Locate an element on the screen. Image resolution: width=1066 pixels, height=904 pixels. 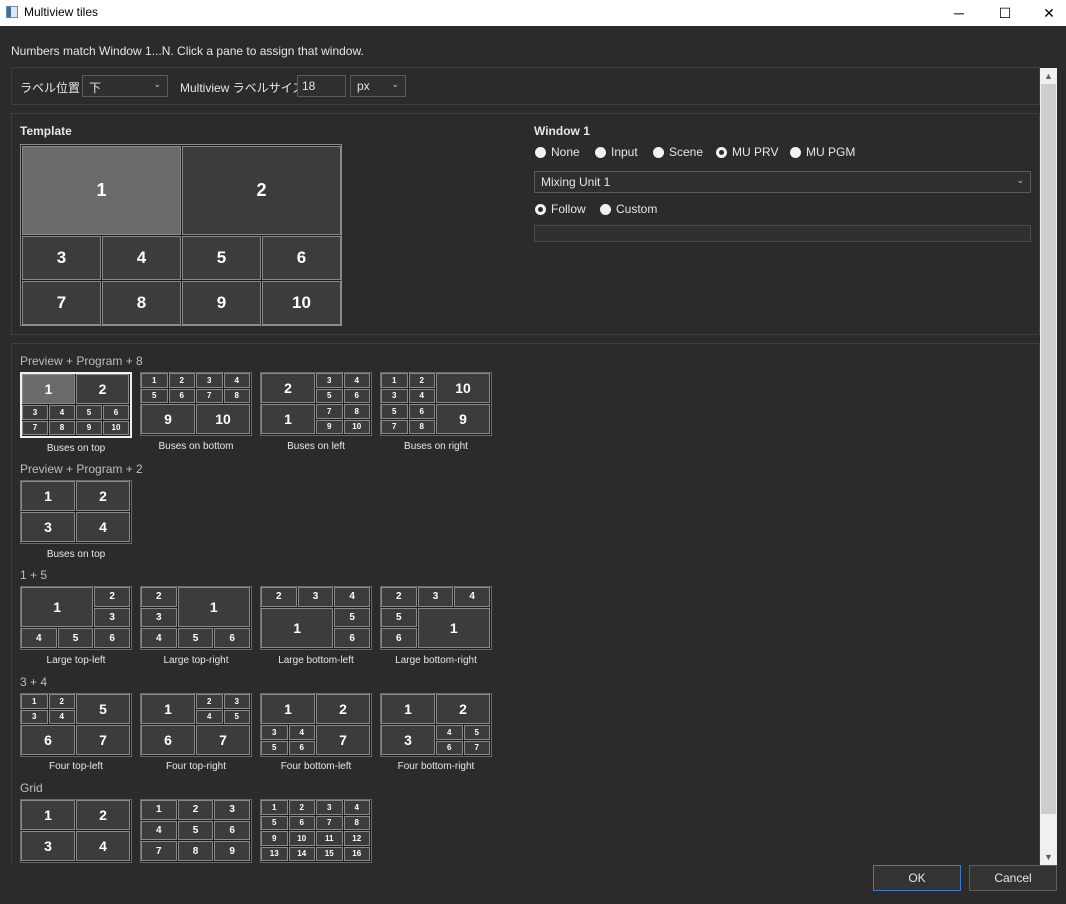
custom-text-field is located at coordinates (782, 233).